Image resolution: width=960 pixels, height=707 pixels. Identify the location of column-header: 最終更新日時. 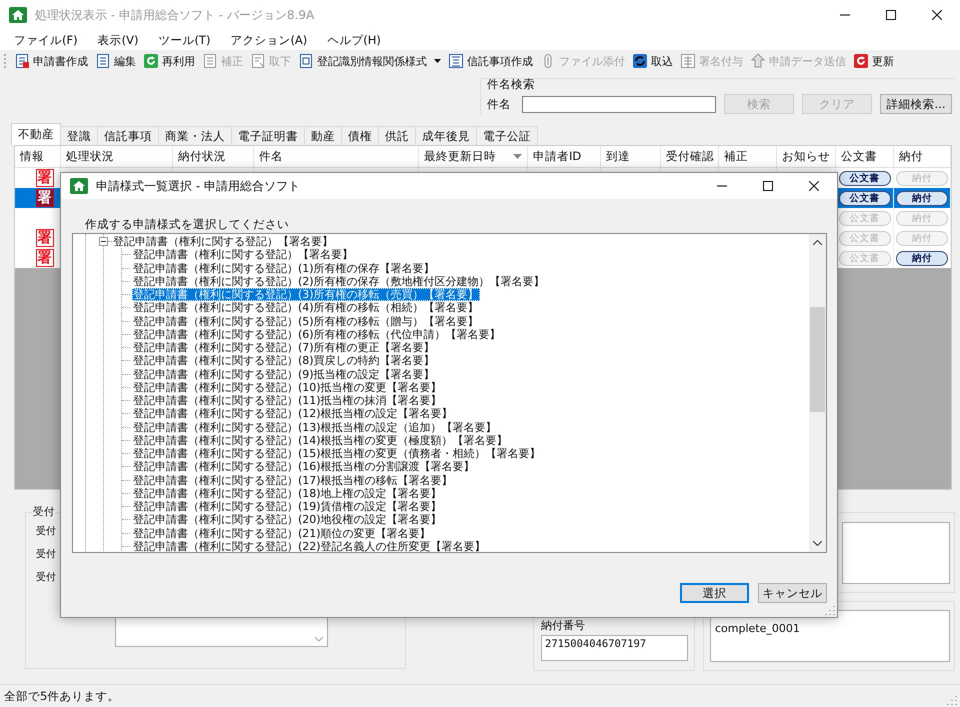
(473, 156).